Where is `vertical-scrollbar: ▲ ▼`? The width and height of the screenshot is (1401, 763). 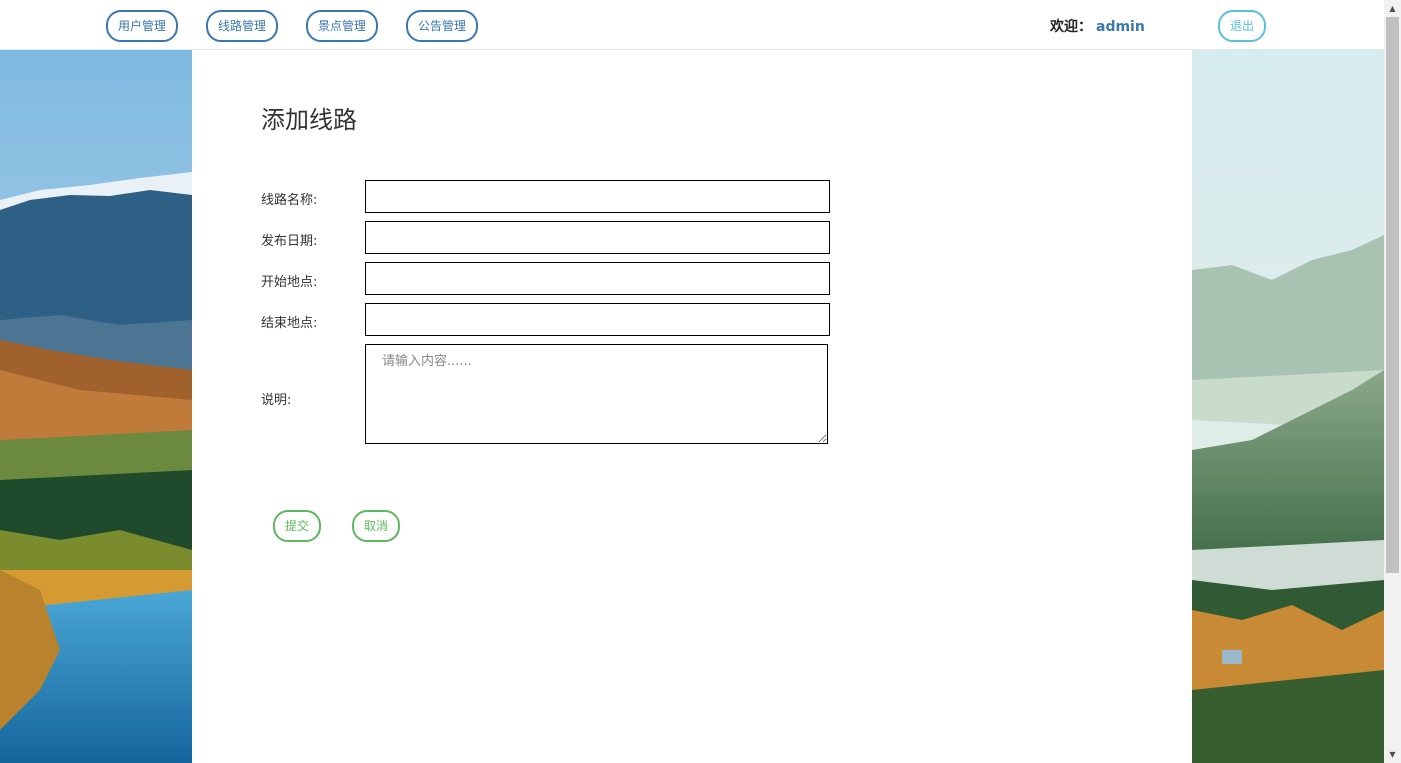
vertical-scrollbar: ▲ ▼ is located at coordinates (1392, 381).